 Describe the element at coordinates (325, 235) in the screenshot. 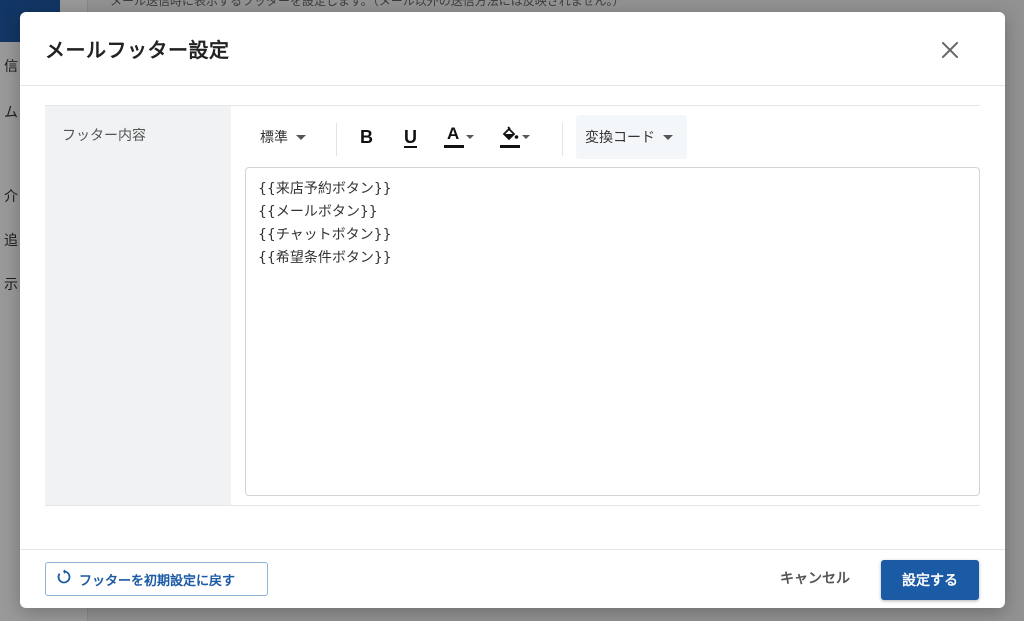

I see `editor-line: {{チャットボタン}}` at that location.